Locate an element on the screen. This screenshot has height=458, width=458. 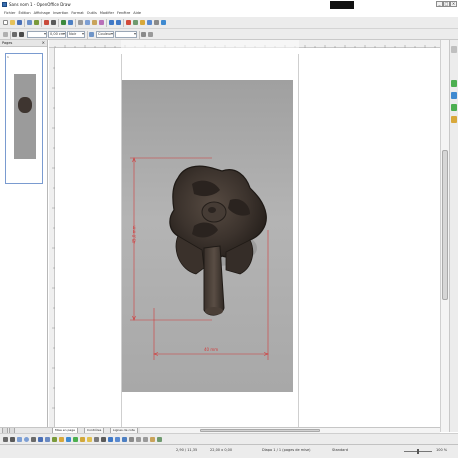
select-arrow-icon is located at coordinates (5, 439).